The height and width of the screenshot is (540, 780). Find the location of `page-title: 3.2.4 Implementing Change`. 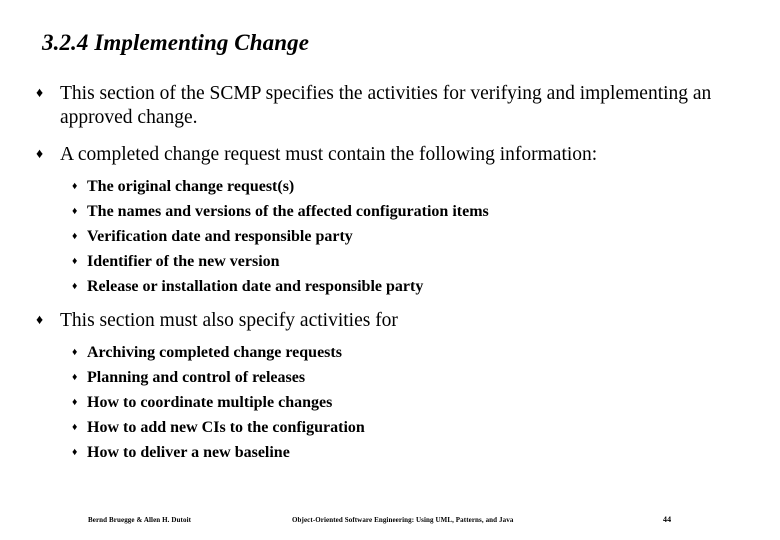

page-title: 3.2.4 Implementing Change is located at coordinates (176, 42).